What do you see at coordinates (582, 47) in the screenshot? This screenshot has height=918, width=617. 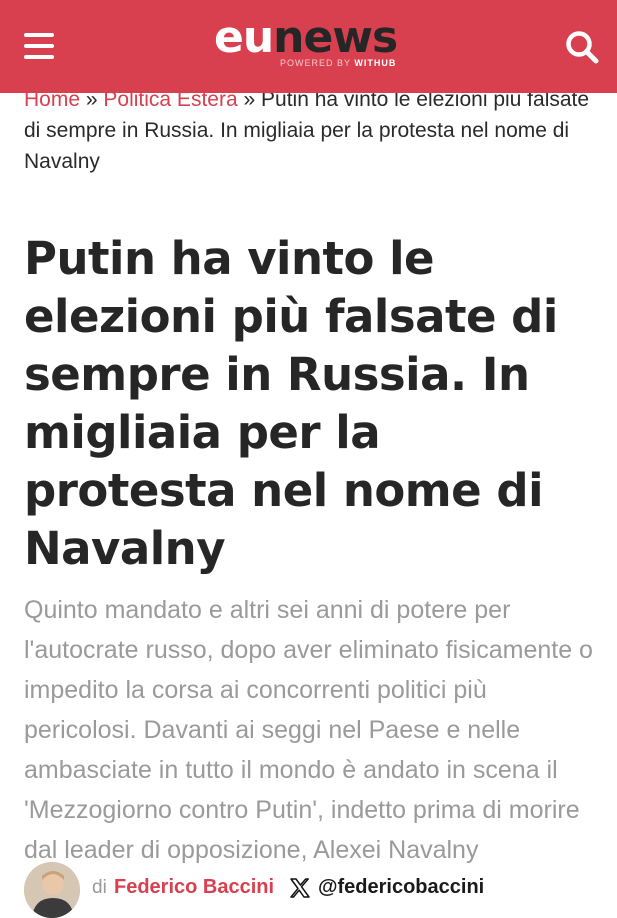 I see `search-icon` at bounding box center [582, 47].